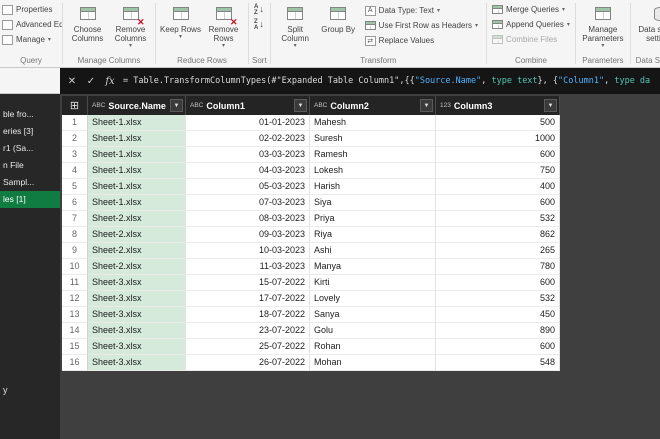  I want to click on formula-commit-icon: ✓, so click(91, 81).